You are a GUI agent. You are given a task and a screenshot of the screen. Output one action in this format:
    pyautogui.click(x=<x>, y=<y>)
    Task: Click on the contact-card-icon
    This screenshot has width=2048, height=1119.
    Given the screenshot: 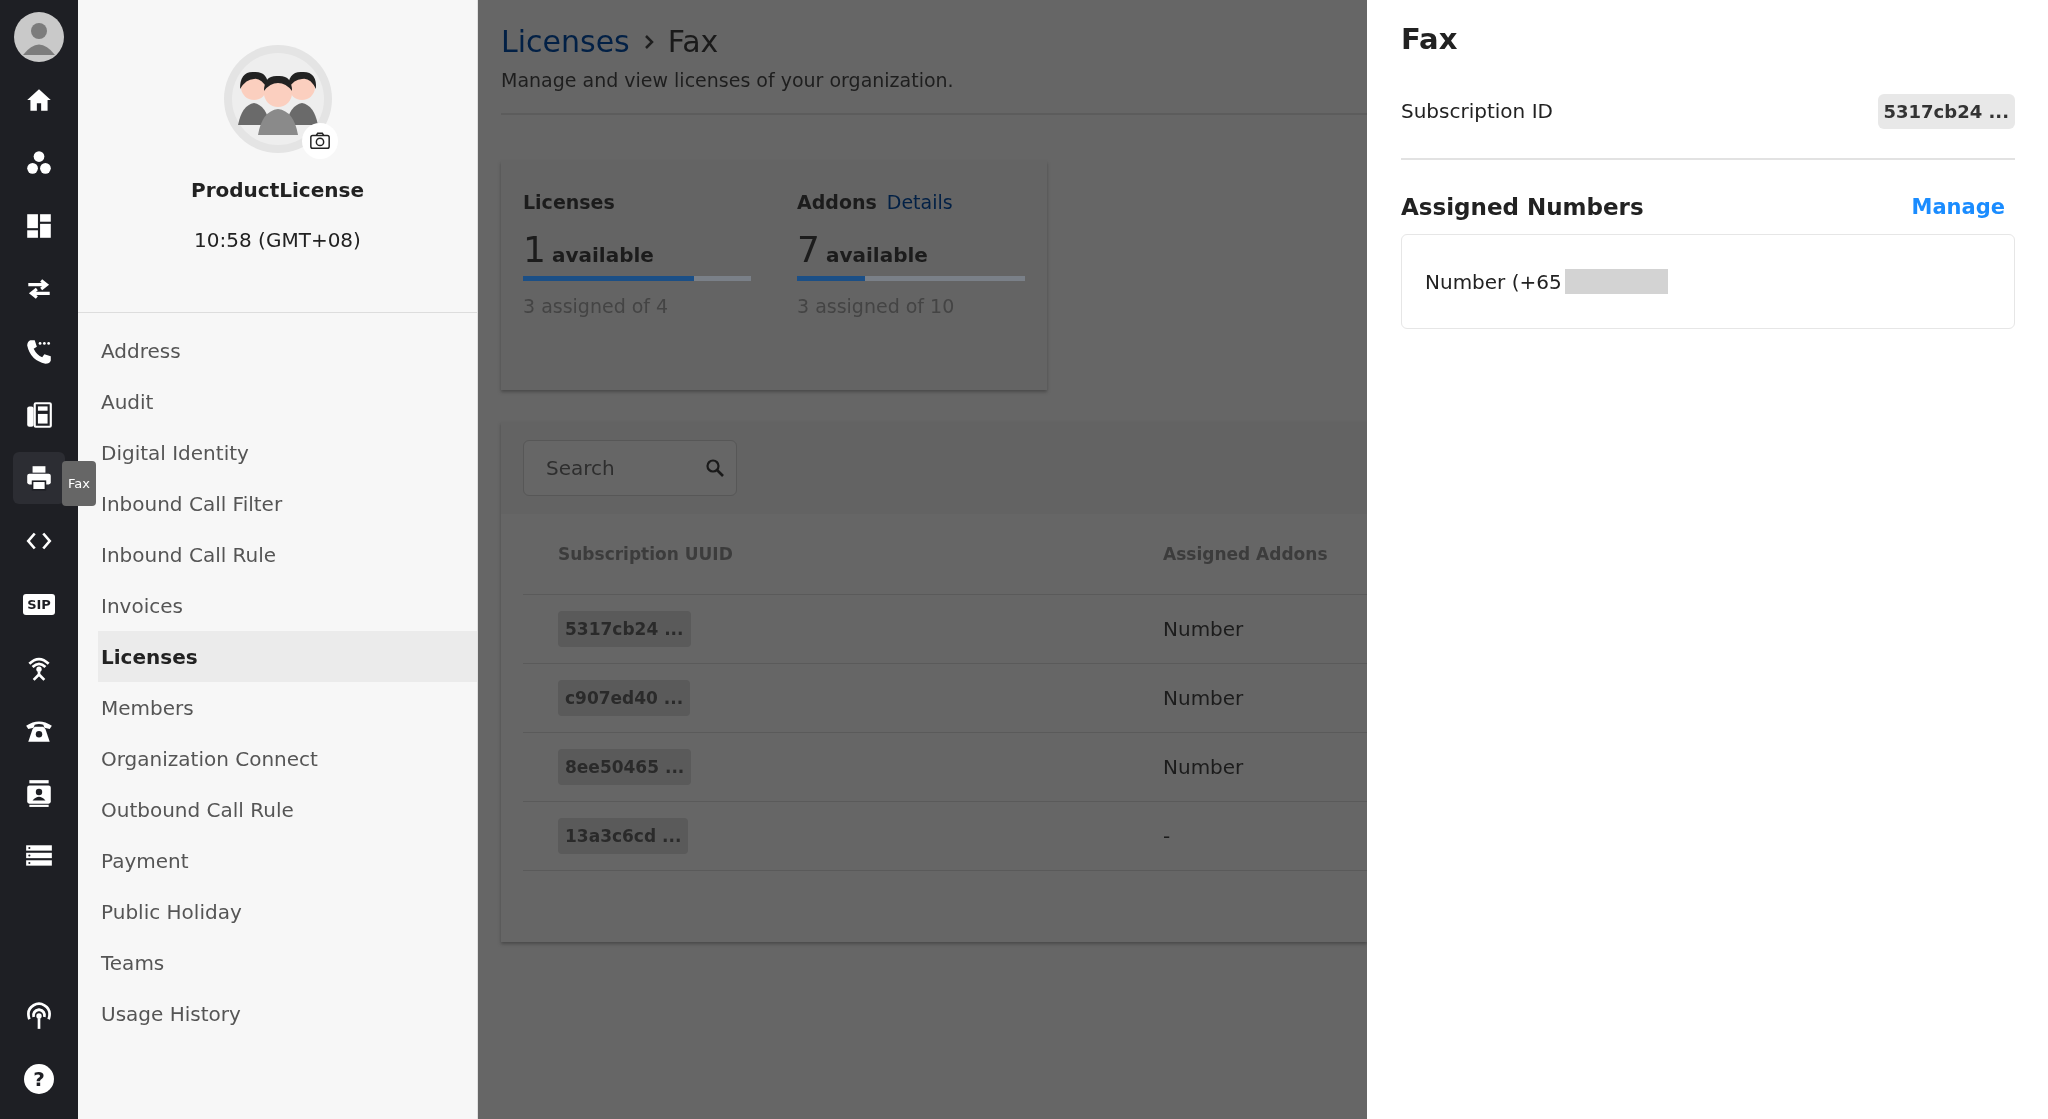 What is the action you would take?
    pyautogui.click(x=39, y=793)
    